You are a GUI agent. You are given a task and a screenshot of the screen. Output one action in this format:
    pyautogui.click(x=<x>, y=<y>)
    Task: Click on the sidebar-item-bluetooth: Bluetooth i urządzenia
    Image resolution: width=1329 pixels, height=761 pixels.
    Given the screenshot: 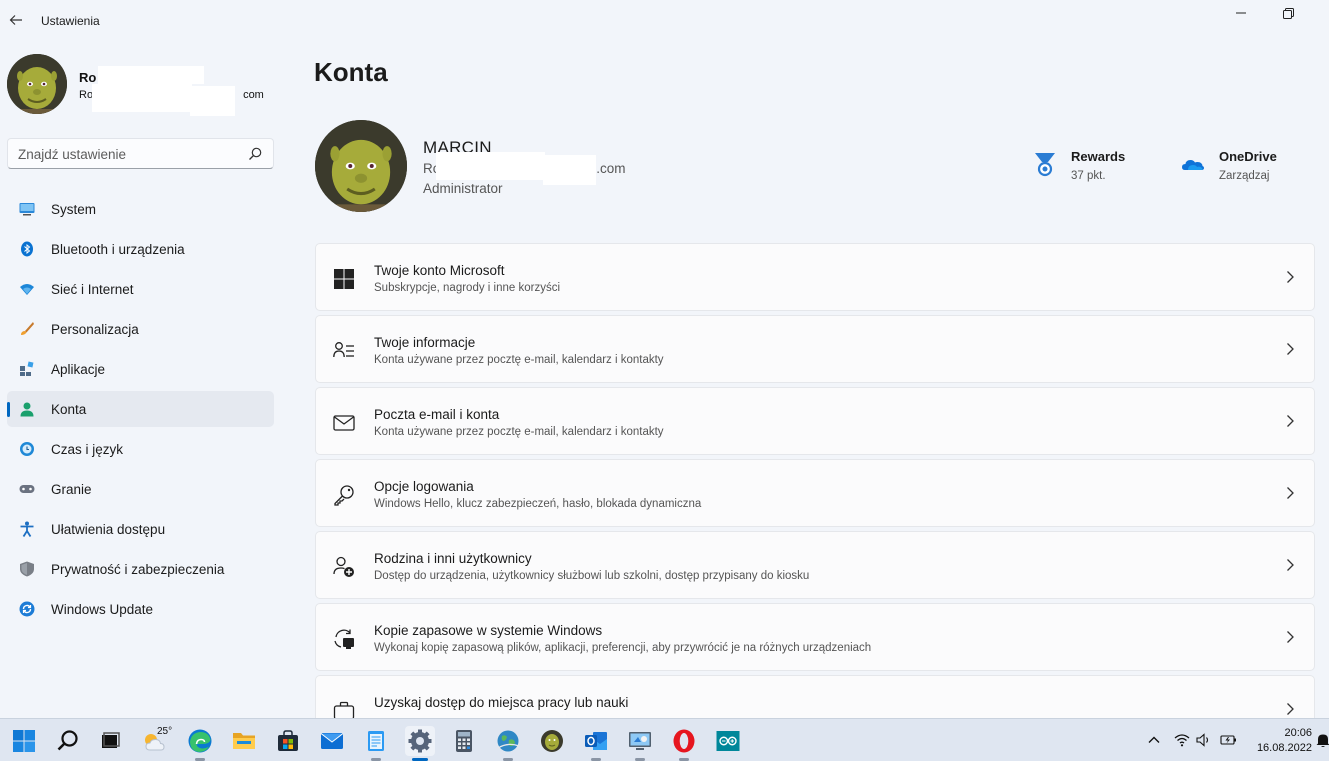 What is the action you would take?
    pyautogui.click(x=140, y=249)
    